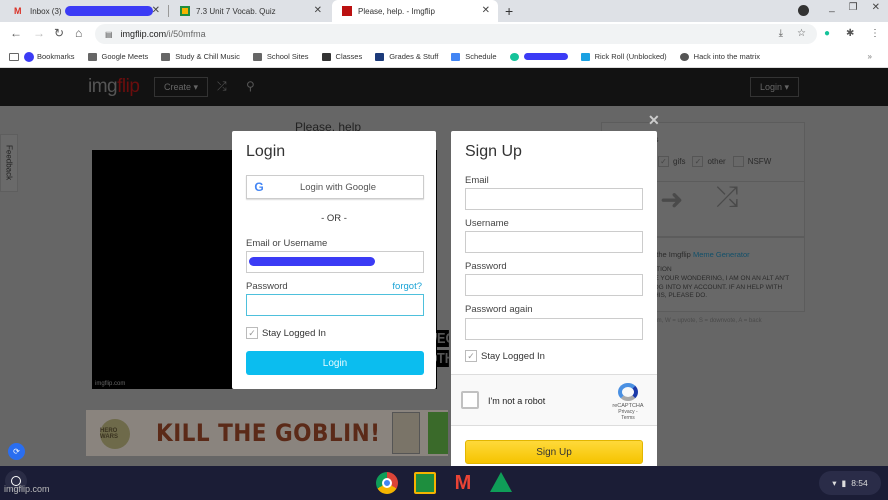 Image resolution: width=888 pixels, height=500 pixels. Describe the element at coordinates (738, 161) in the screenshot. I see `filter-checkbox-nsfw` at that location.